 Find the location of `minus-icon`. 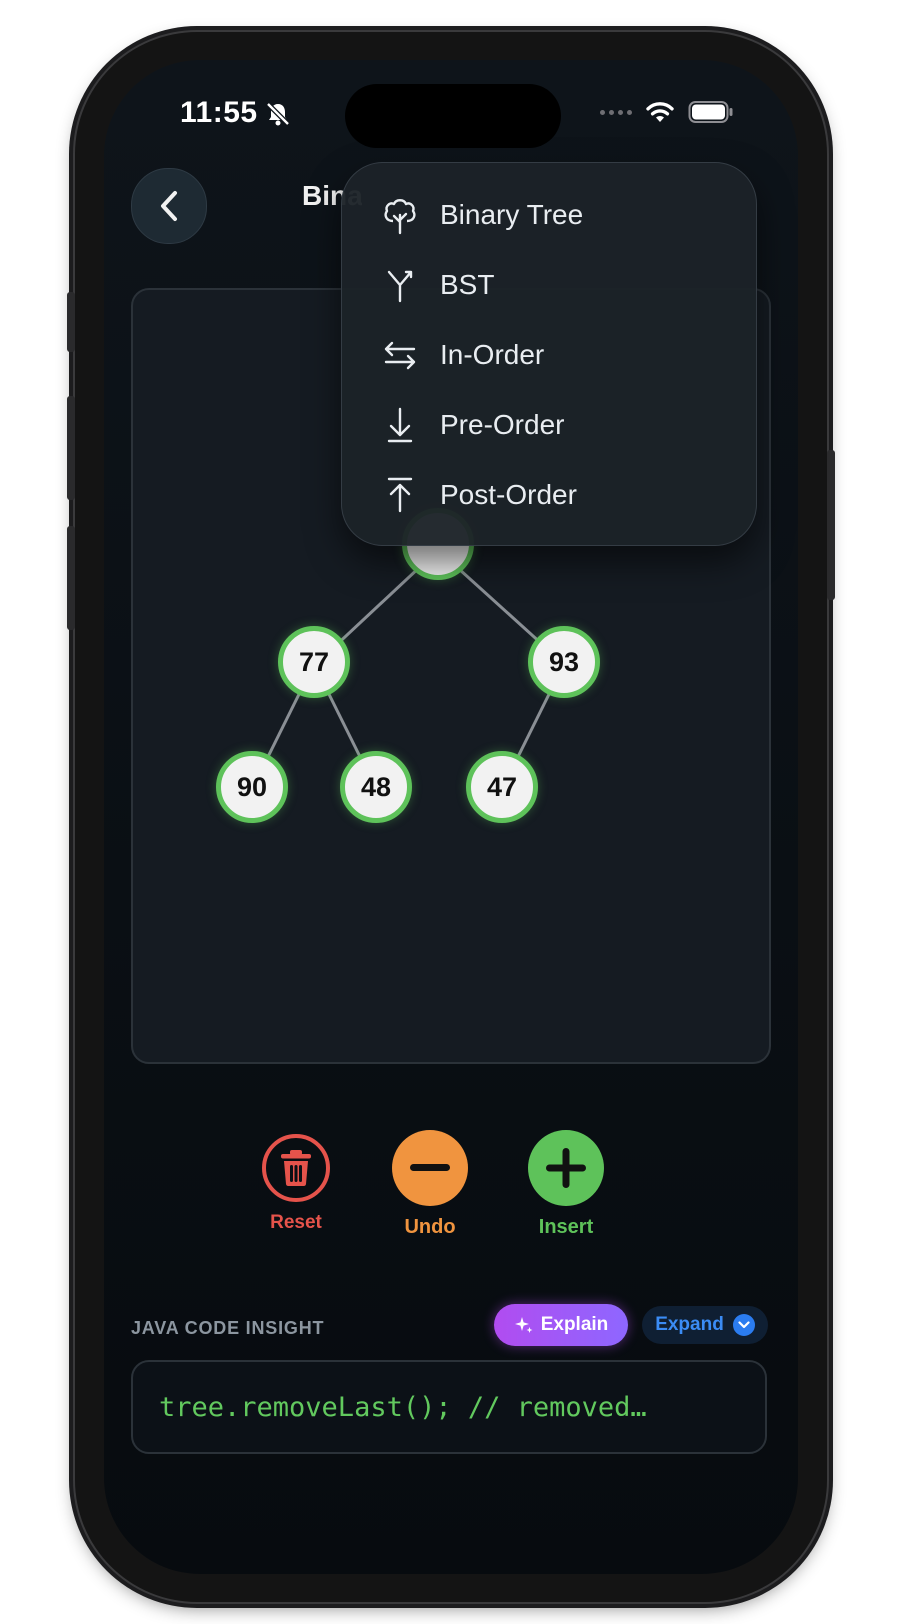

minus-icon is located at coordinates (430, 1167).